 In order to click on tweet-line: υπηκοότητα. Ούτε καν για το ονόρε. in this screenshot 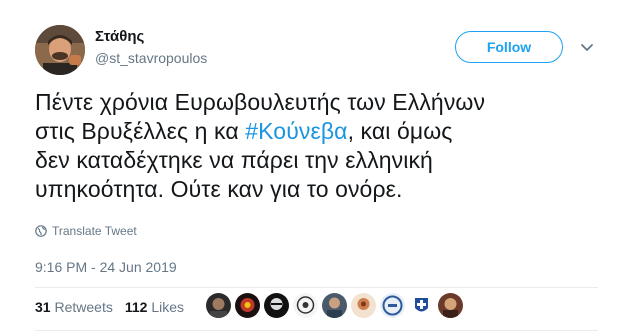, I will do `click(219, 189)`.